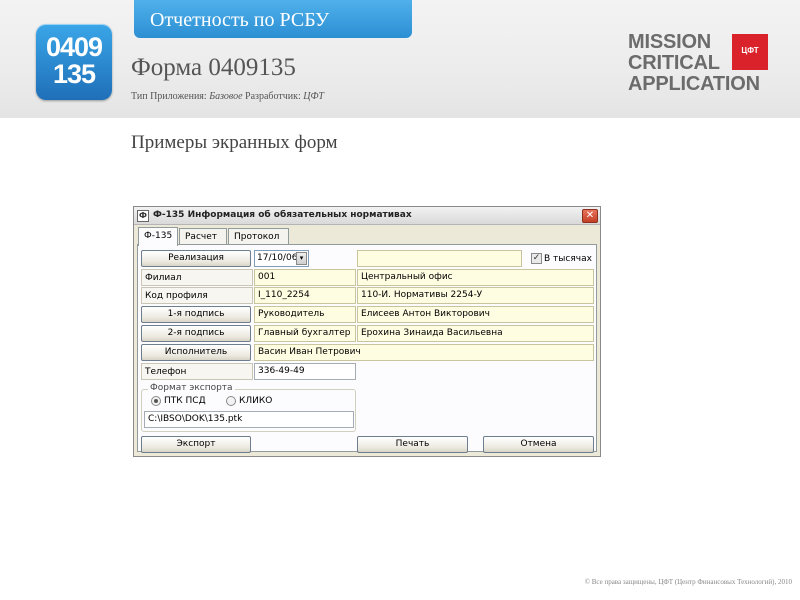 This screenshot has width=800, height=600. I want to click on export-button: Экспорт, so click(196, 444).